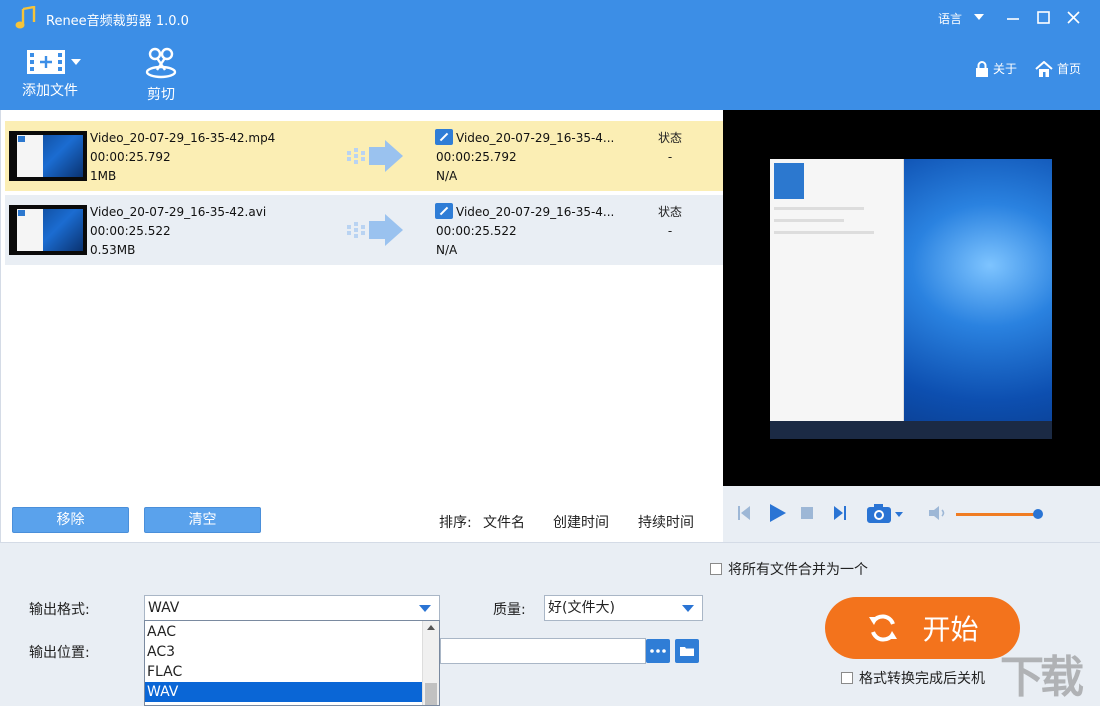 This screenshot has height=706, width=1100. Describe the element at coordinates (25, 17) in the screenshot. I see `music-note-icon` at that location.